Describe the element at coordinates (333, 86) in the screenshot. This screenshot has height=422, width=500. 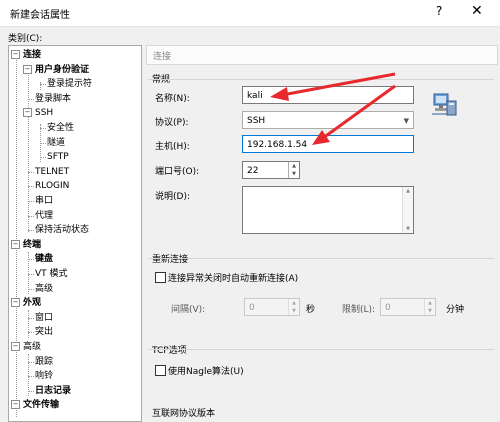
I see `annotation-arrow-name` at that location.